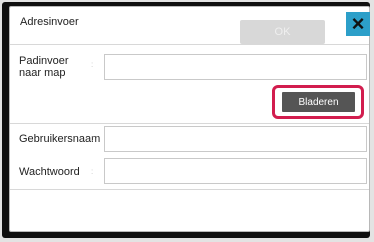 Image resolution: width=374 pixels, height=242 pixels. Describe the element at coordinates (318, 102) in the screenshot. I see `browse-button: Bladeren` at that location.